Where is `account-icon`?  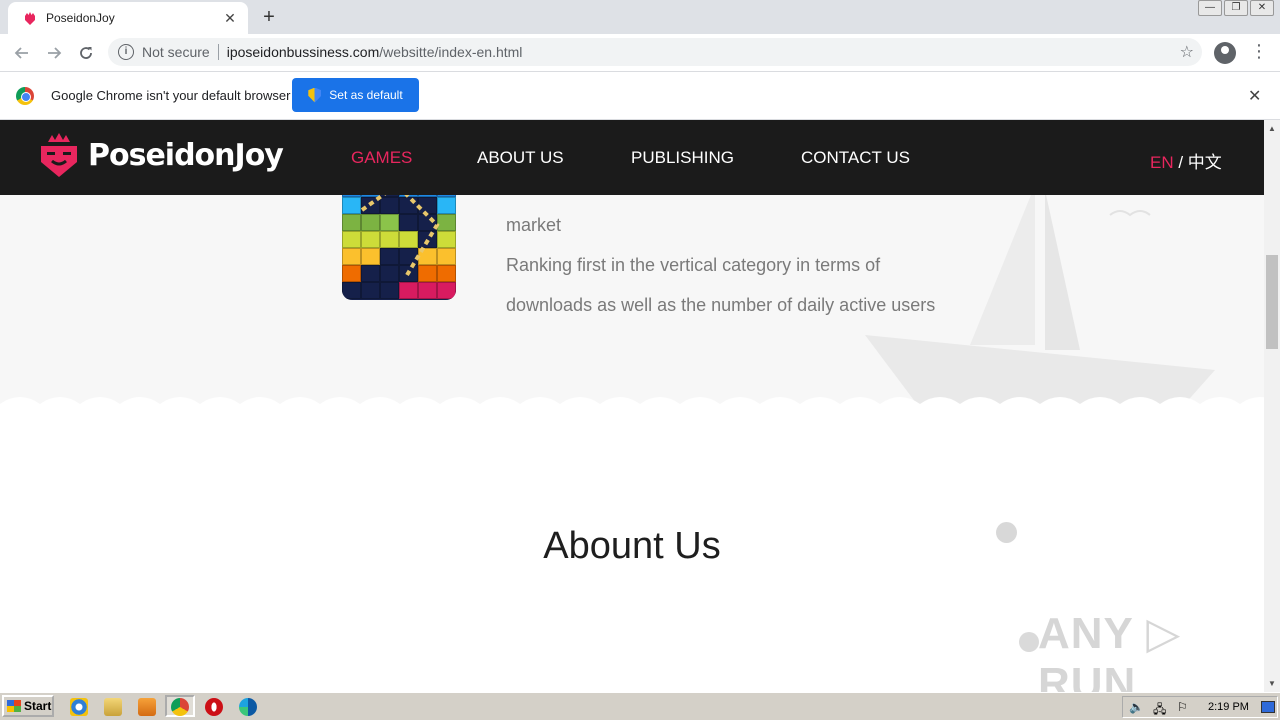
account-icon is located at coordinates (1225, 53).